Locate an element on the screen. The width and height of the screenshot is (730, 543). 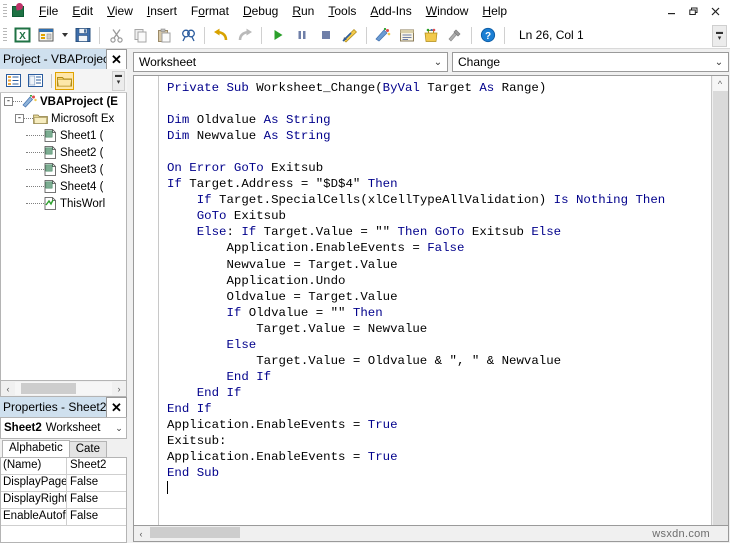
tree-node: Sheet4 ( is located at coordinates (63, 186).